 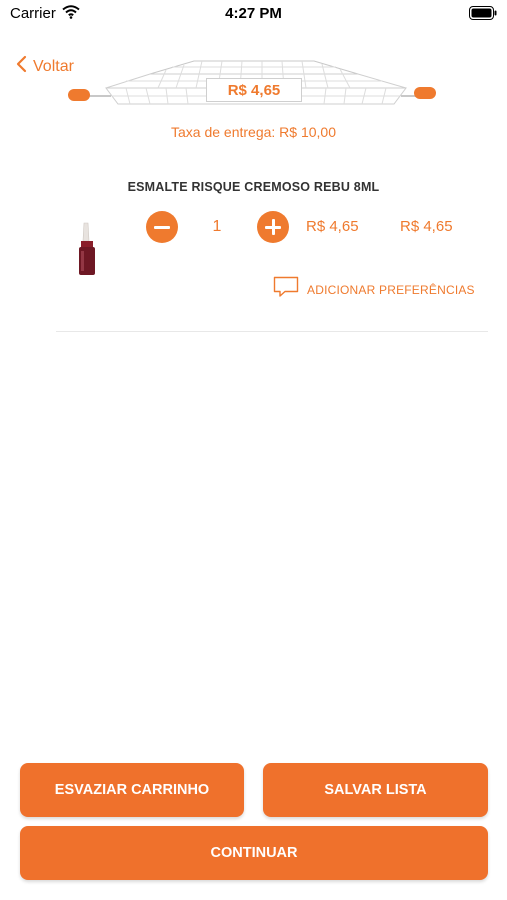 What do you see at coordinates (286, 289) in the screenshot?
I see `comment-icon` at bounding box center [286, 289].